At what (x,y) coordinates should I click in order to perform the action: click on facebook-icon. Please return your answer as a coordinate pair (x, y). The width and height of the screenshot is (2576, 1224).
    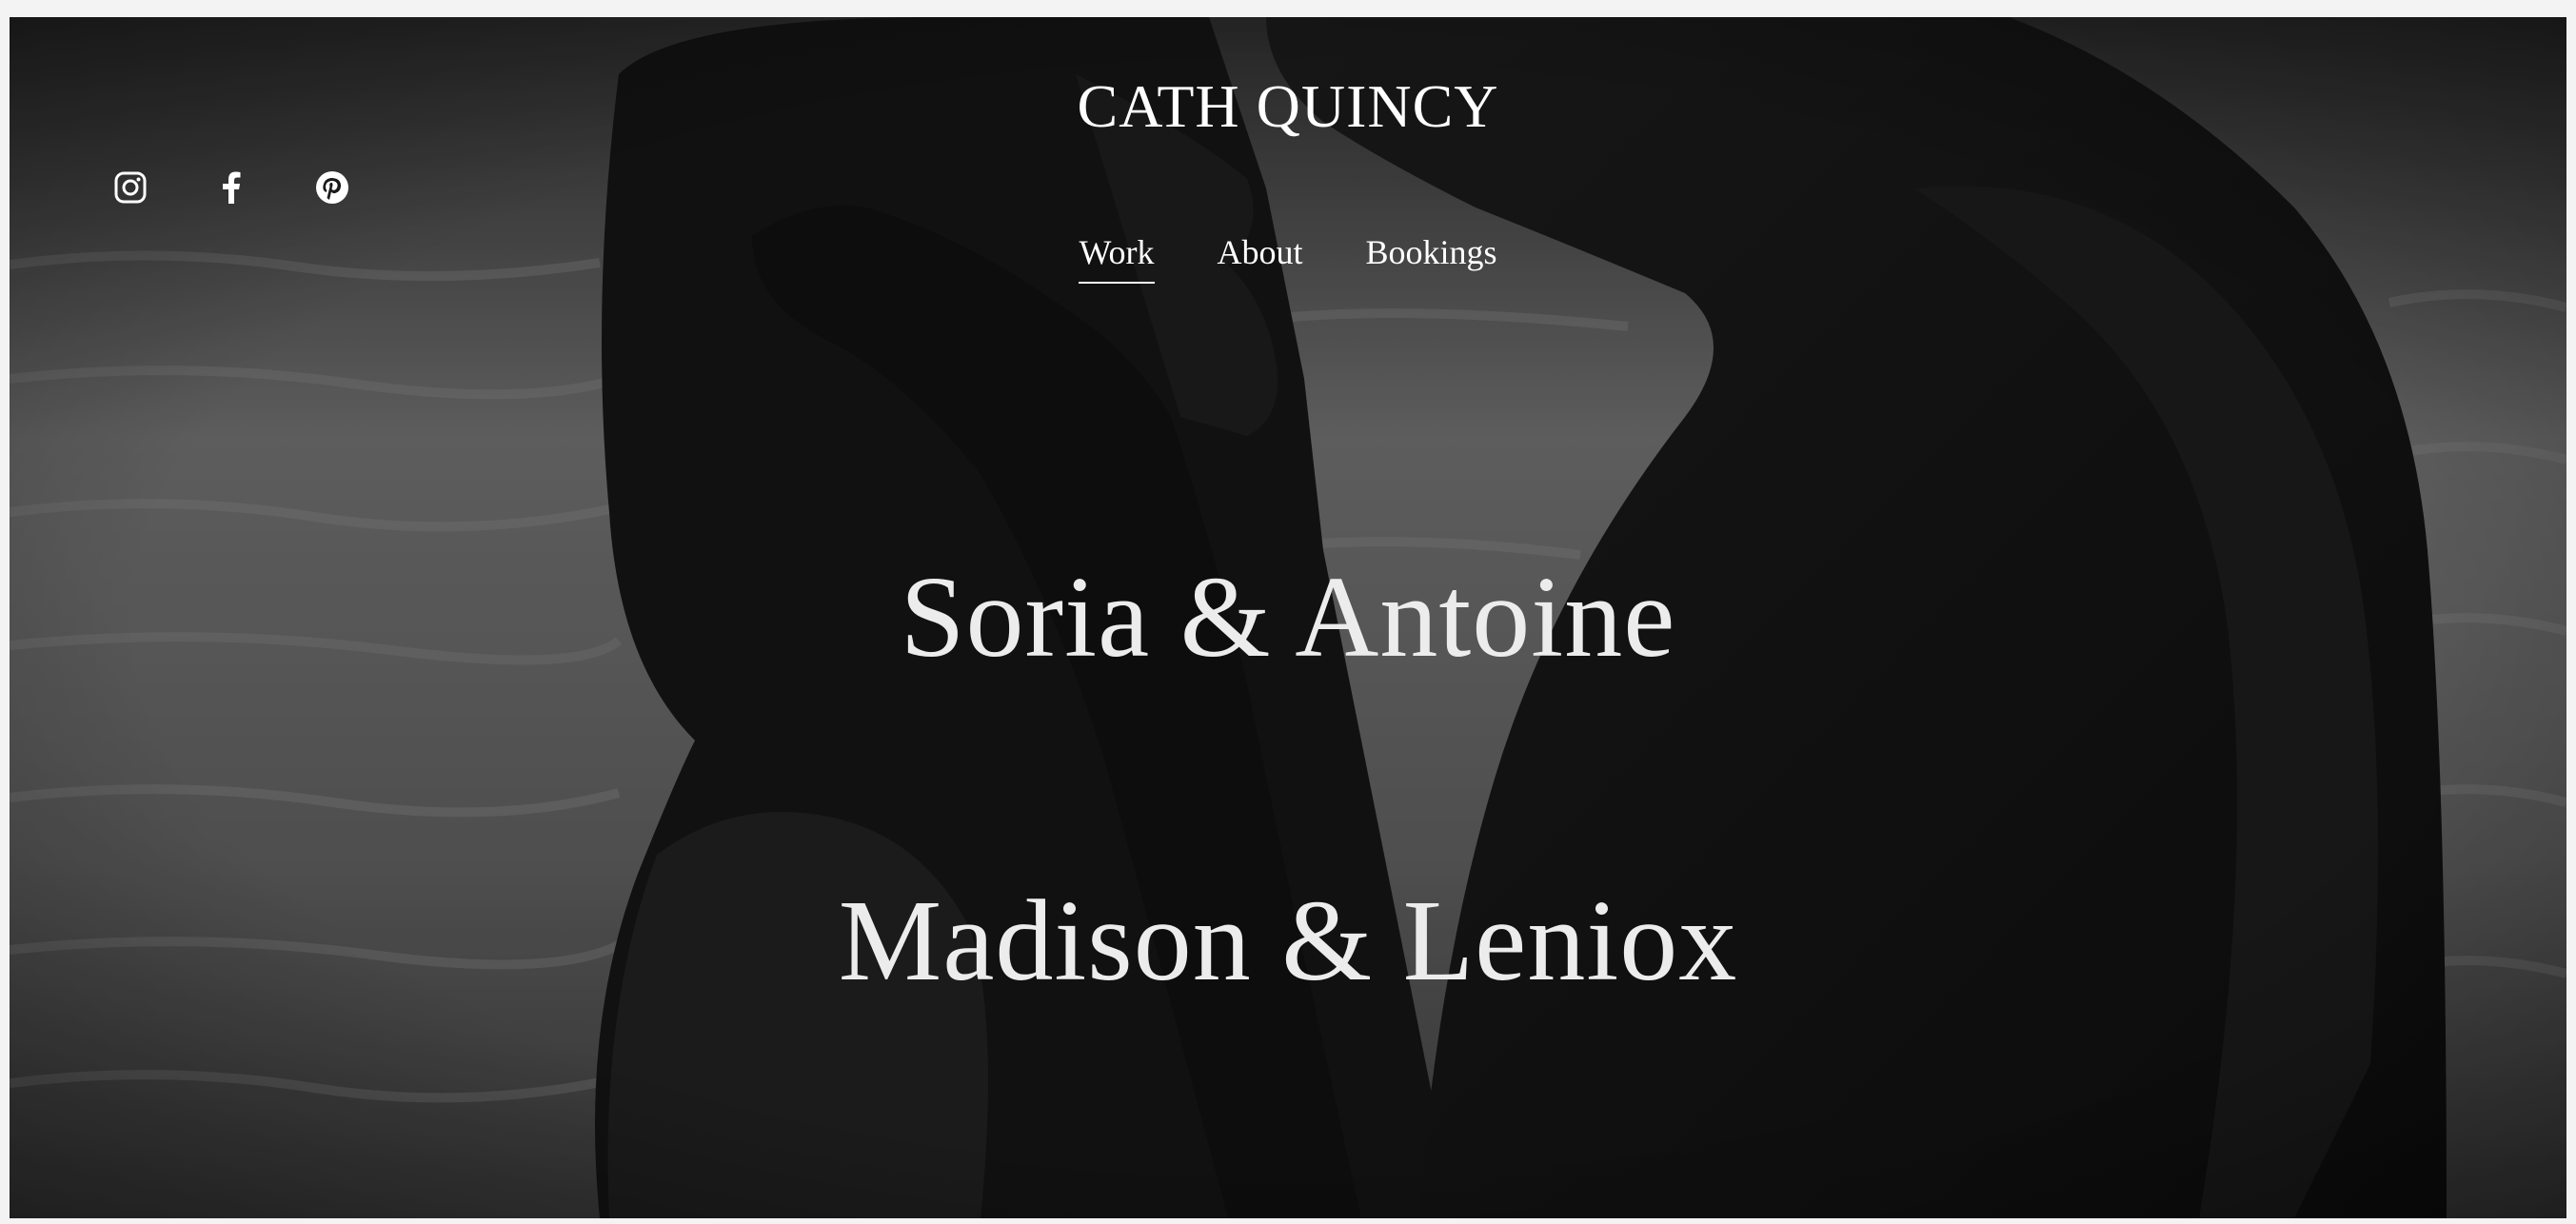
    Looking at the image, I should click on (232, 187).